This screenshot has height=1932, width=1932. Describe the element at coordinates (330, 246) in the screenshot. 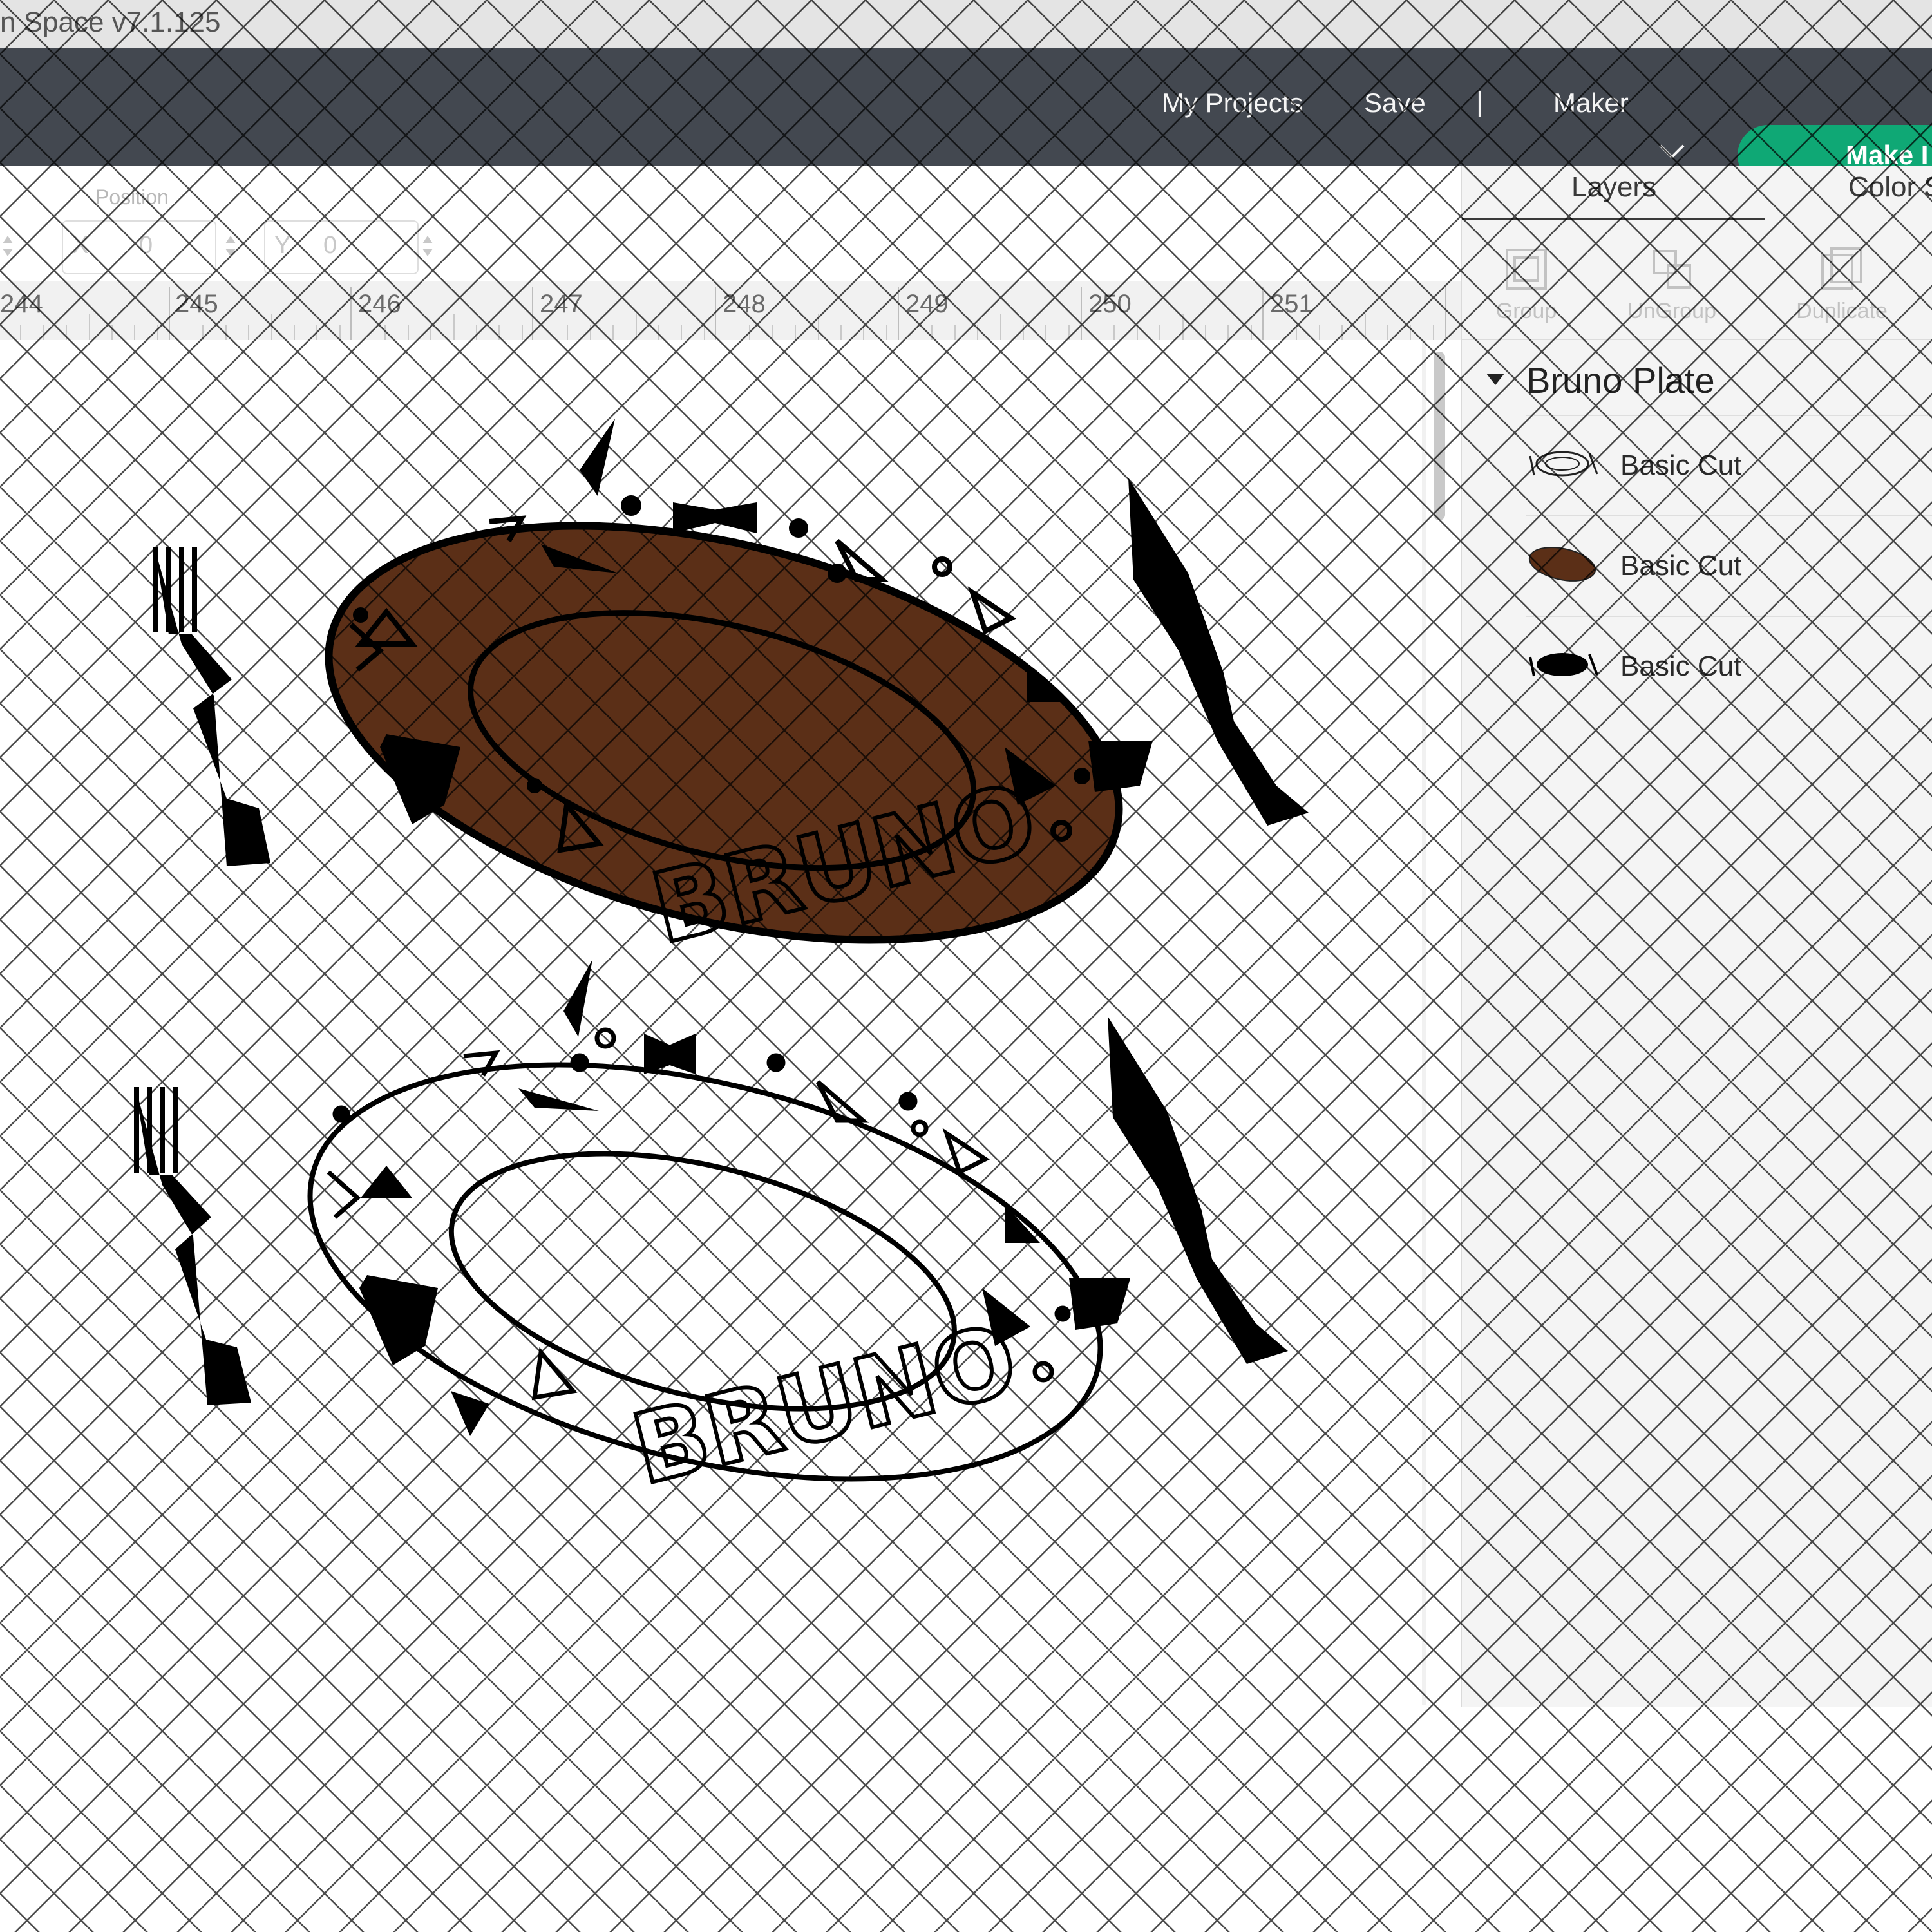

I see `y-value: 0` at that location.